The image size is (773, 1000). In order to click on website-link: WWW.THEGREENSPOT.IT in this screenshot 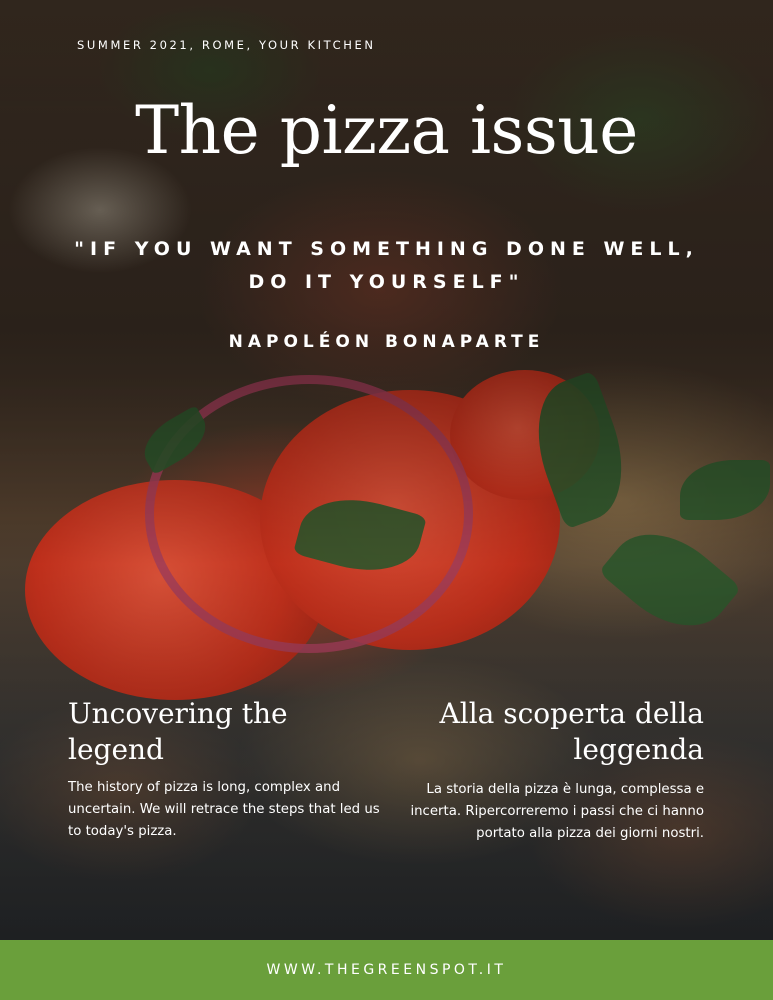, I will do `click(386, 970)`.